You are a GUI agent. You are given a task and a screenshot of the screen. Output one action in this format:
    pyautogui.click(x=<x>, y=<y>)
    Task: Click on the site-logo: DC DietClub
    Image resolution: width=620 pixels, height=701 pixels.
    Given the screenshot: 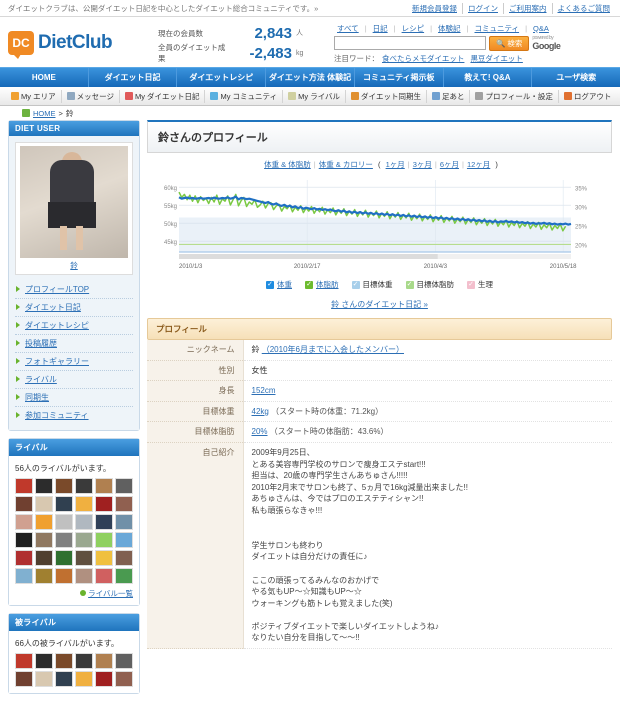 What is the action you would take?
    pyautogui.click(x=83, y=45)
    